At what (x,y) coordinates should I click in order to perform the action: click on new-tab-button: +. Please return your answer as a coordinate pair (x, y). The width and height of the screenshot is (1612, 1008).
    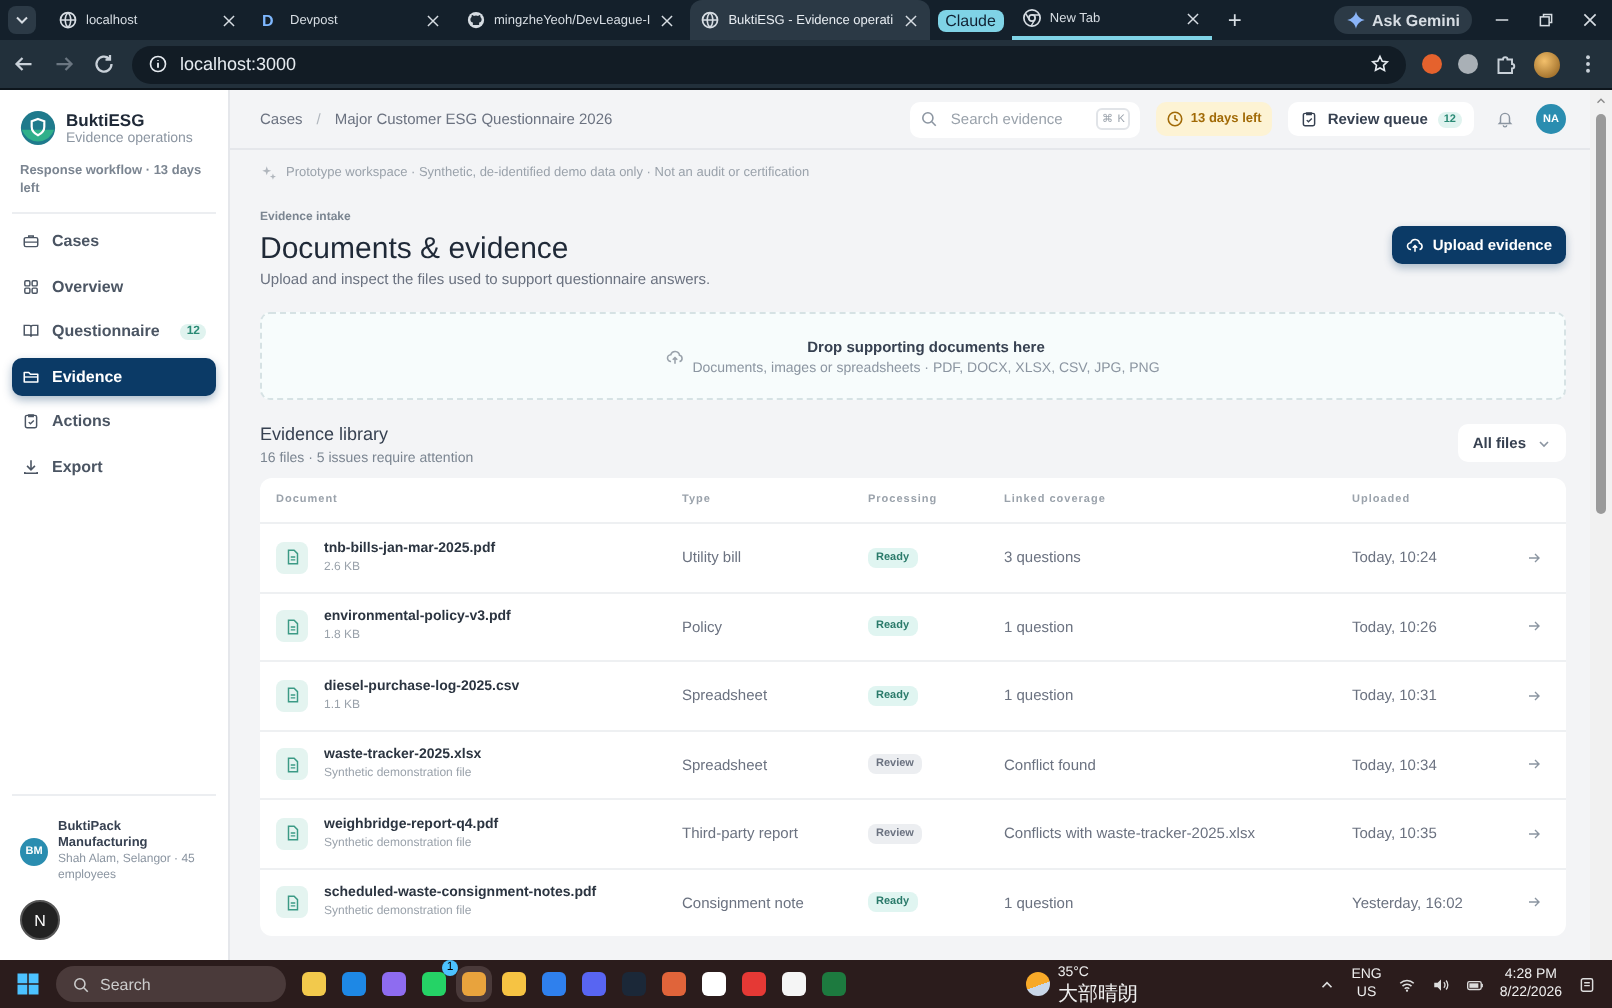
    Looking at the image, I should click on (1234, 20).